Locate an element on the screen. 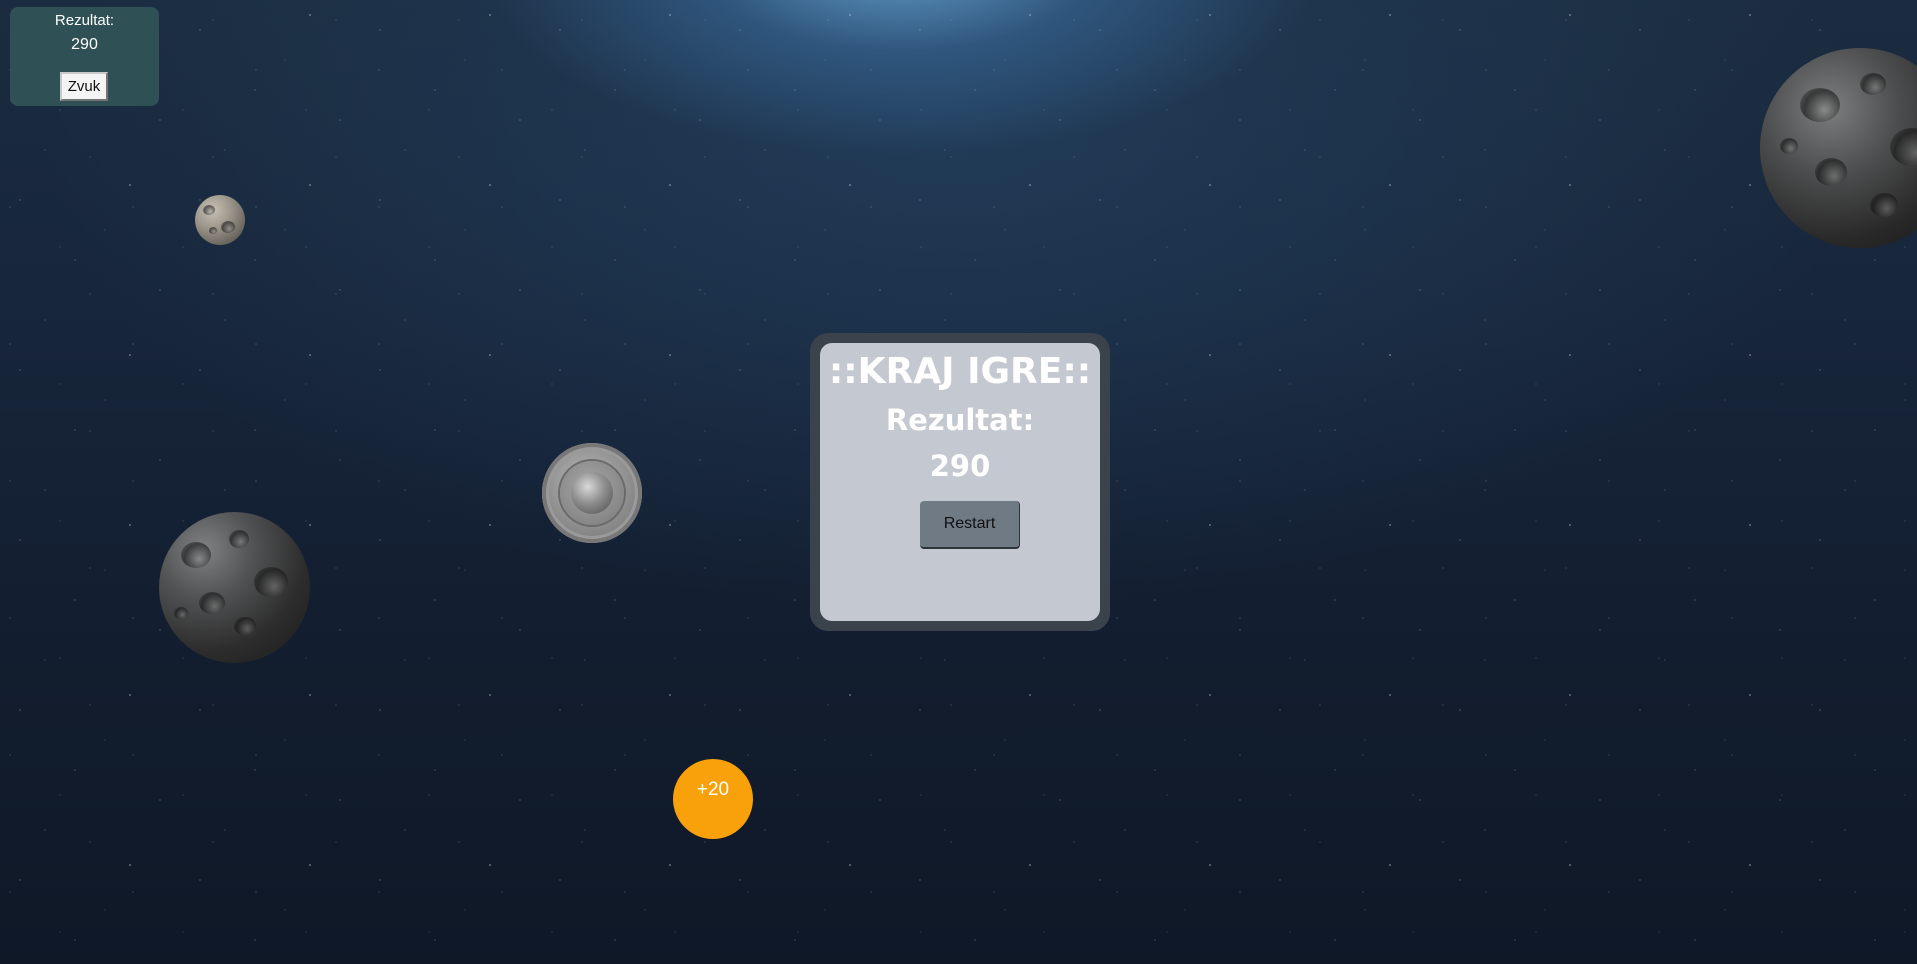  asteroid-small is located at coordinates (220, 220).